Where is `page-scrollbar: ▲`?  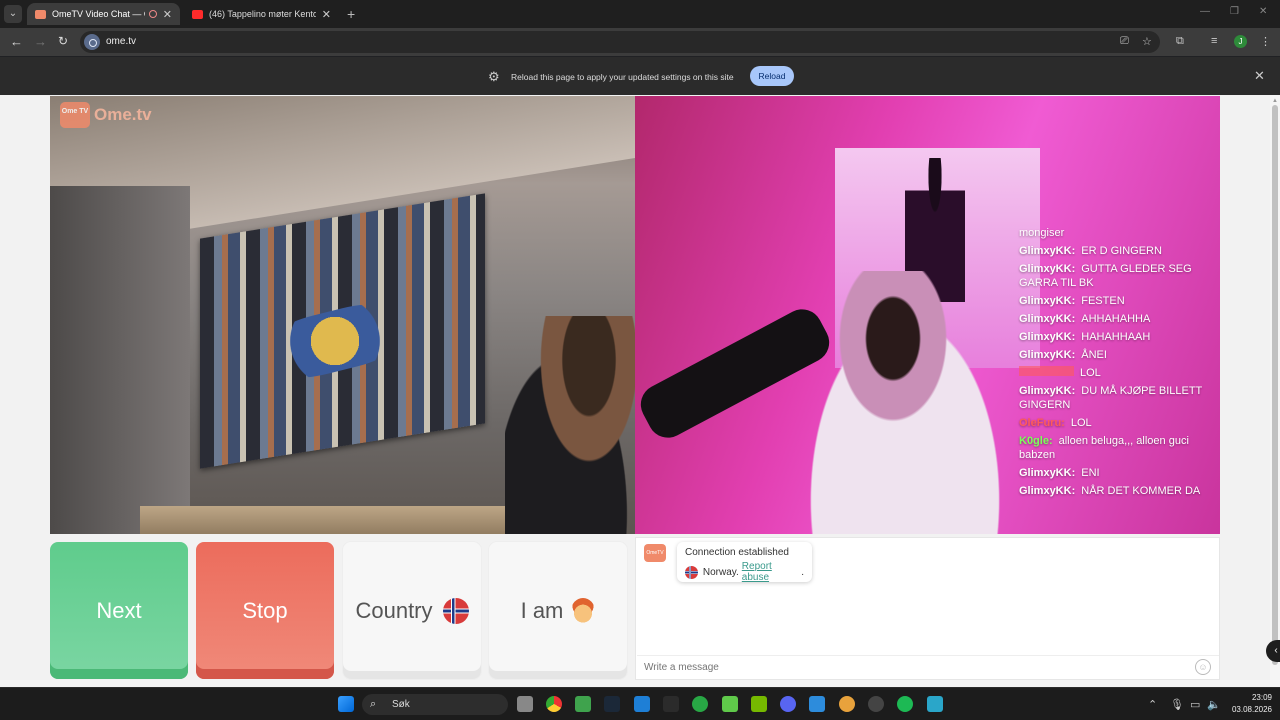
page-scrollbar: ▲ is located at coordinates (1275, 391).